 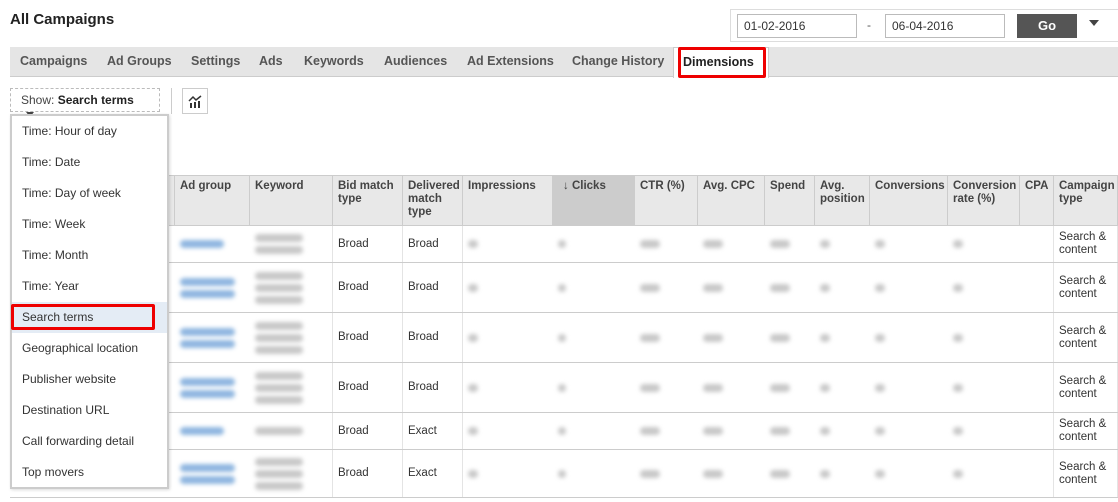 I want to click on menu-item: Time: Month, so click(x=89, y=255).